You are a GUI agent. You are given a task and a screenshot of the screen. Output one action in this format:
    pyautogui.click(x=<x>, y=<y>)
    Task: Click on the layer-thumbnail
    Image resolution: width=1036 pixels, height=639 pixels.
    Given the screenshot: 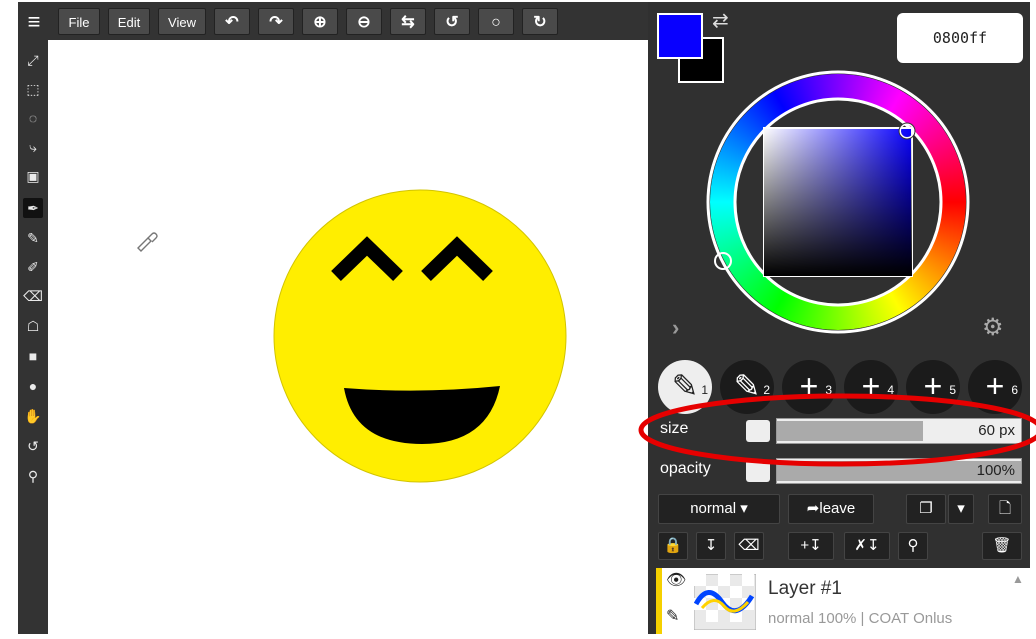 What is the action you would take?
    pyautogui.click(x=725, y=602)
    